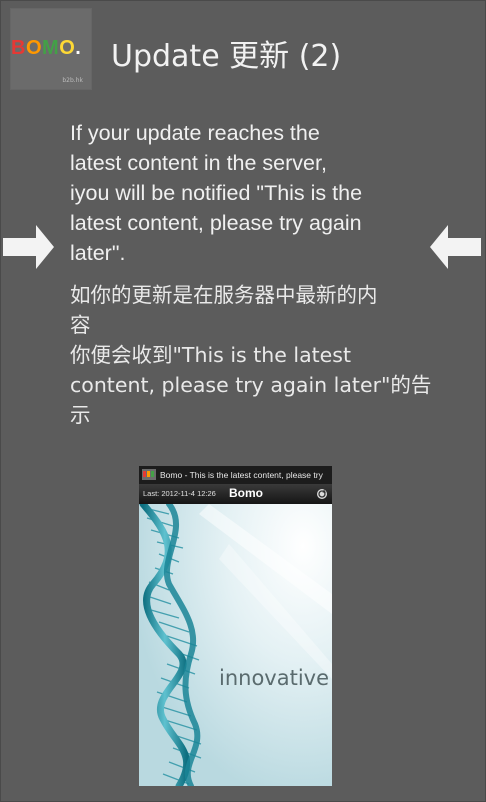  I want to click on description-line: latest content, please try again, so click(216, 223).